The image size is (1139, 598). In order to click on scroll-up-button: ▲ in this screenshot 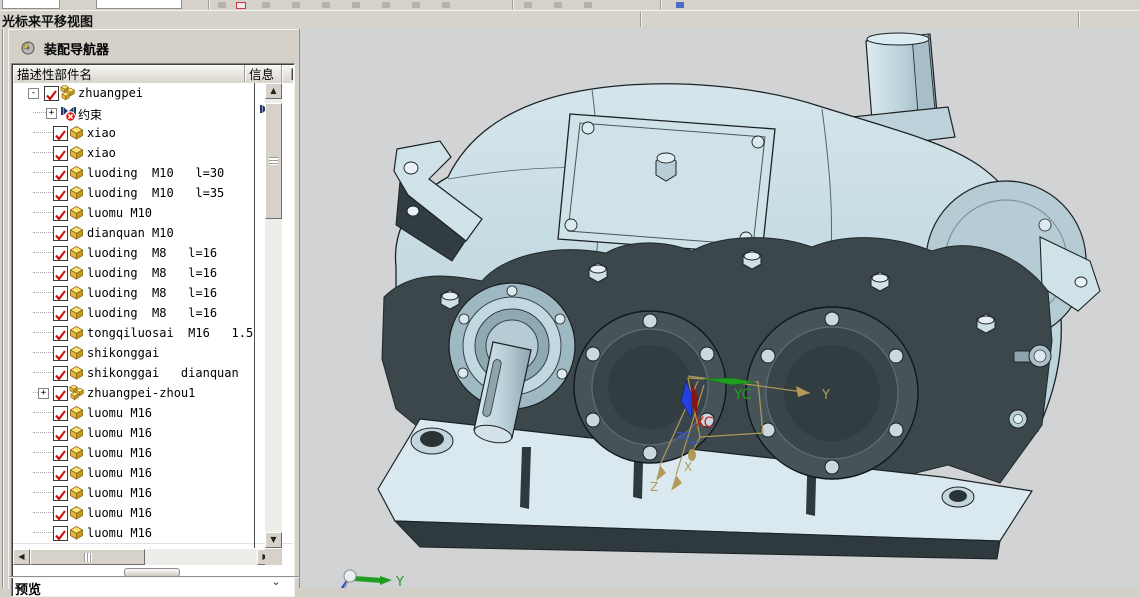, I will do `click(273, 91)`.